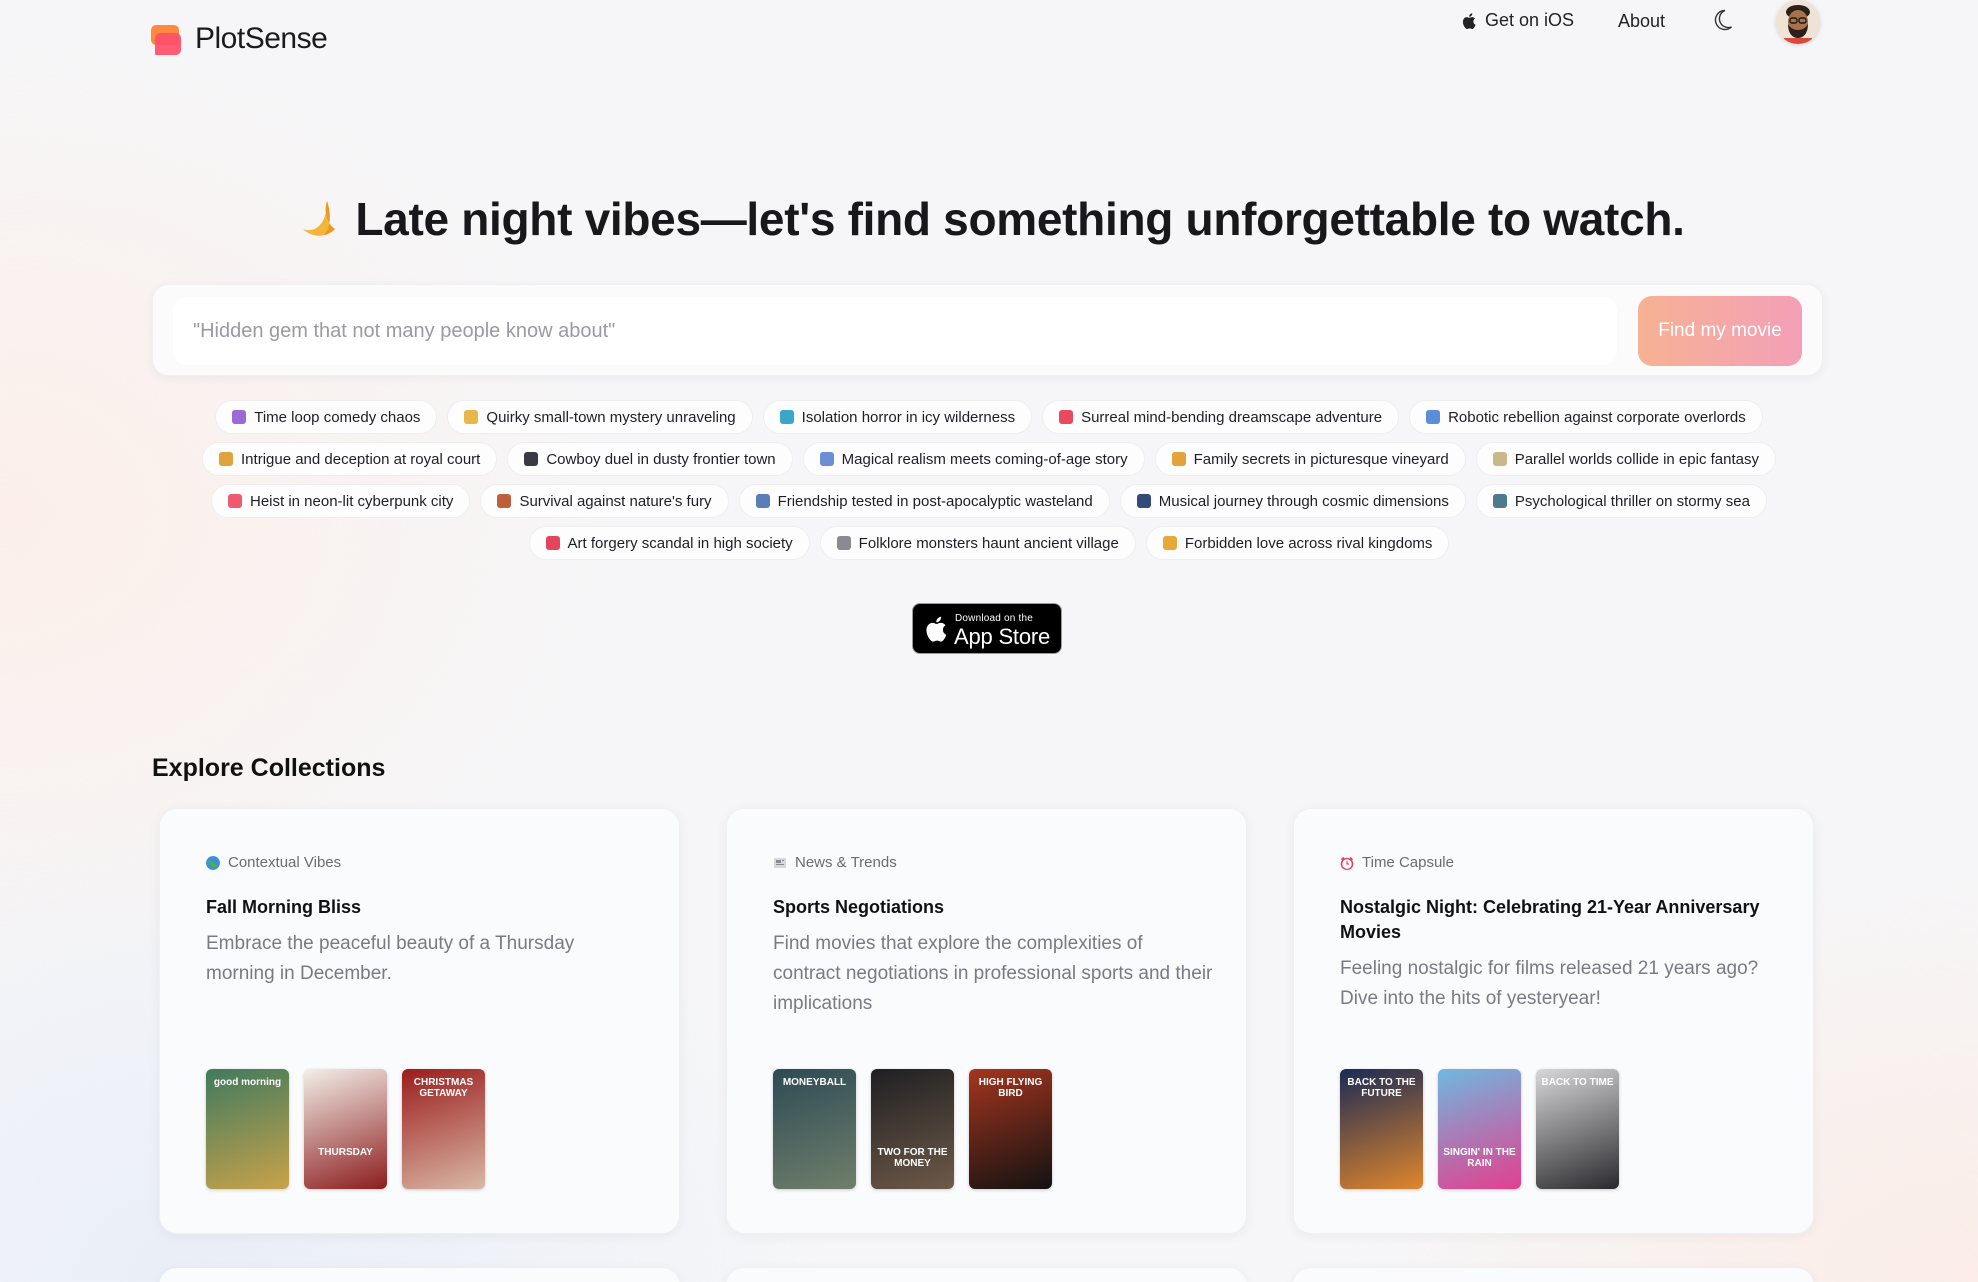 The height and width of the screenshot is (1282, 1978). I want to click on suggestion-chip: Cowboy duel in dusty frontier town, so click(650, 459).